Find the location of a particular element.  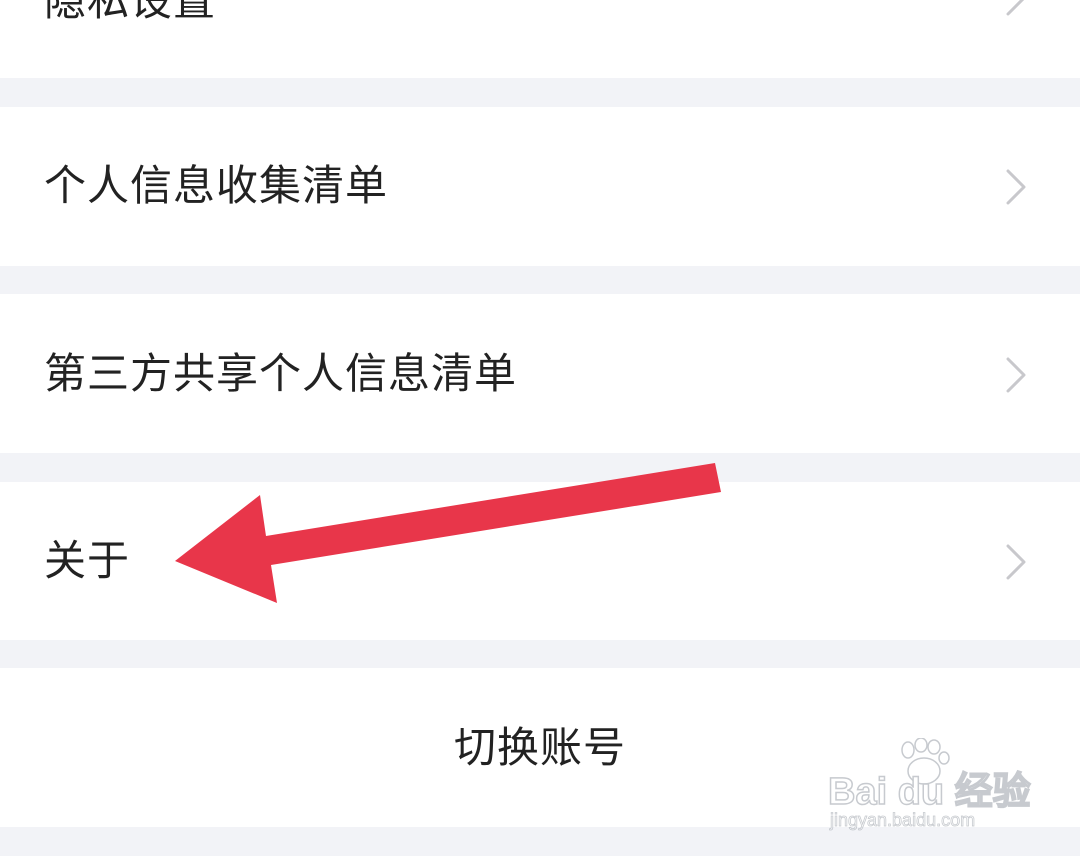

baidu-jingyan-watermark: Bai du 经验 jingyan.baidu.com is located at coordinates (929, 786).